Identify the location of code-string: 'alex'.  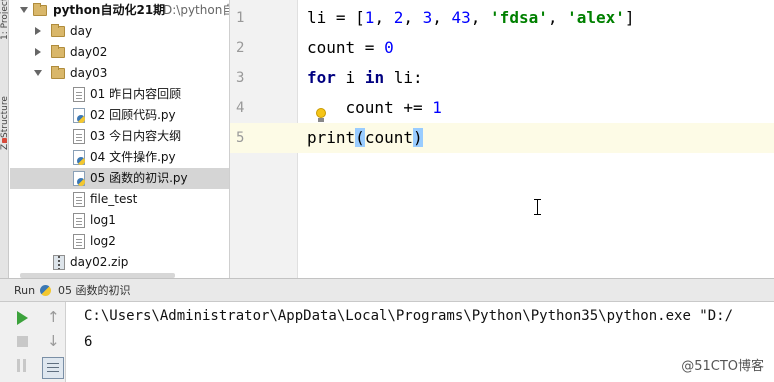
(596, 17).